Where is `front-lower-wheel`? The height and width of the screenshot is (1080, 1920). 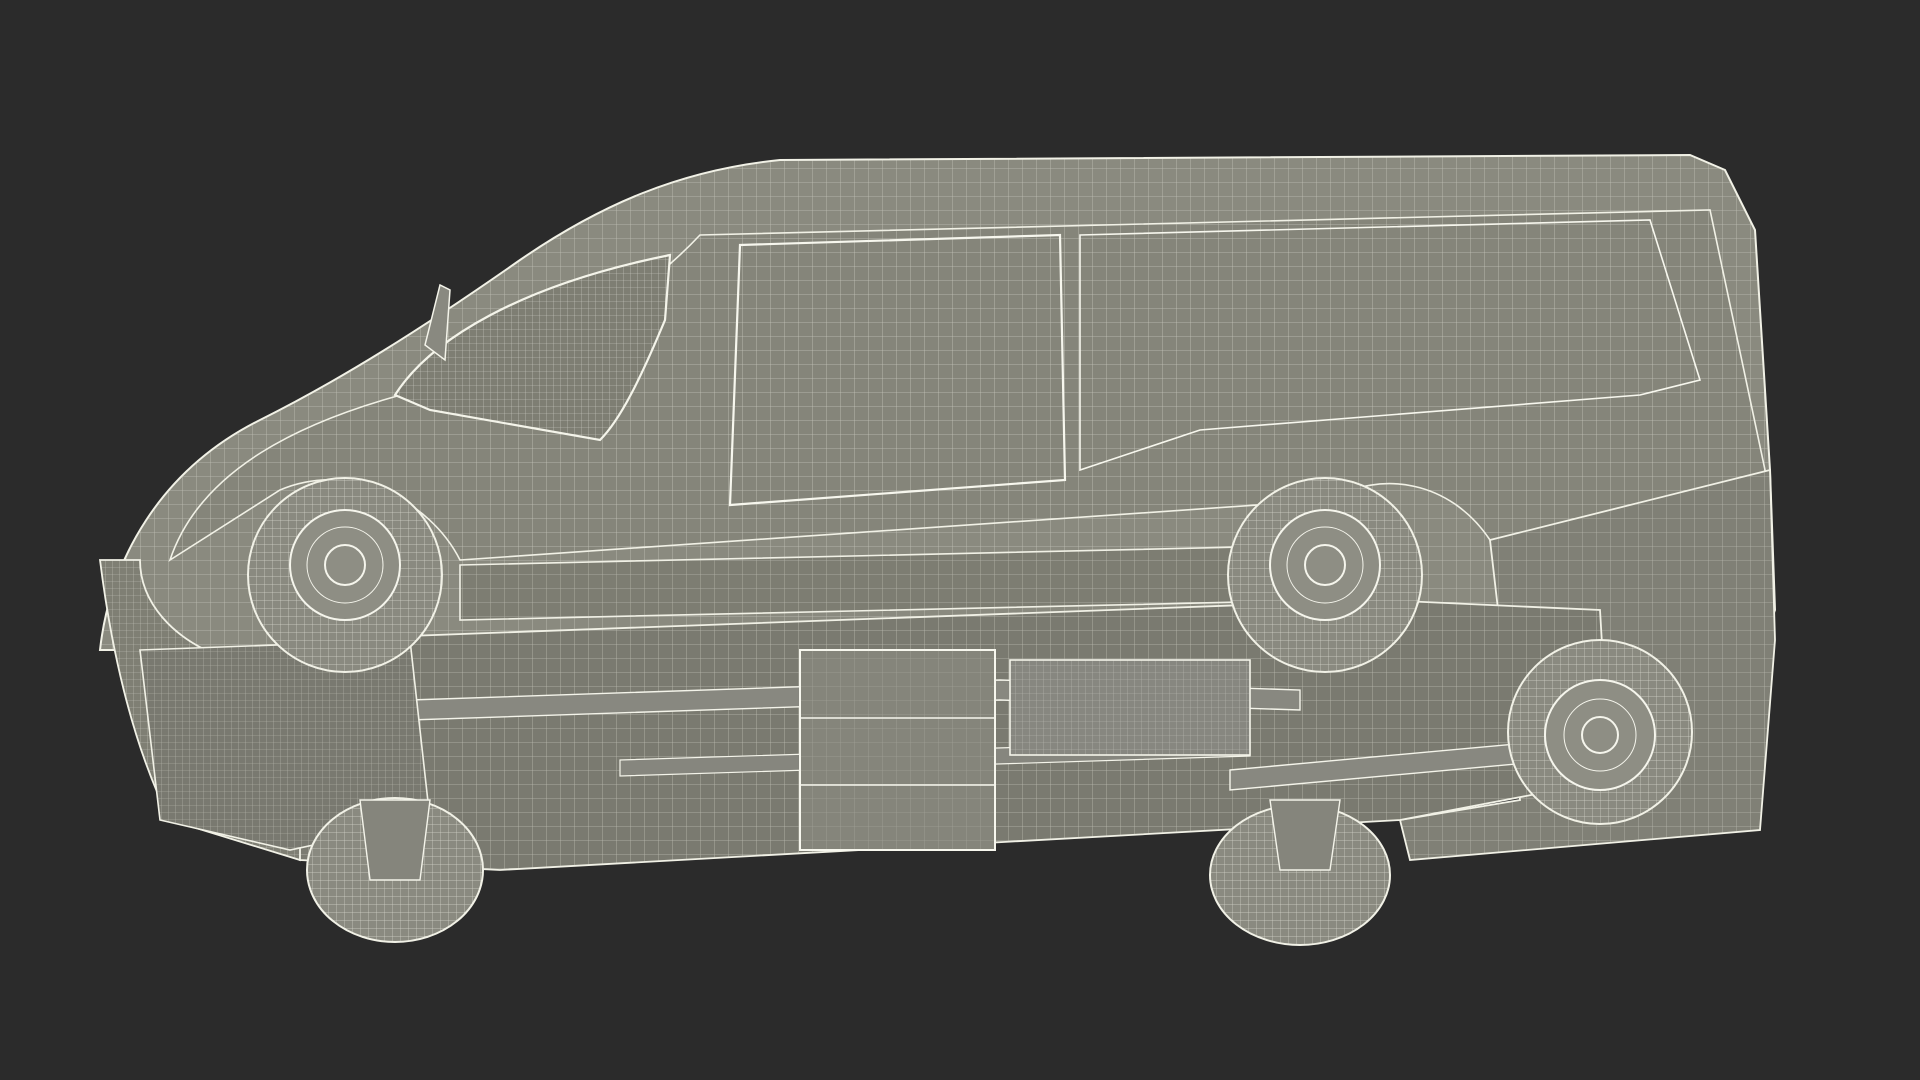 front-lower-wheel is located at coordinates (395, 870).